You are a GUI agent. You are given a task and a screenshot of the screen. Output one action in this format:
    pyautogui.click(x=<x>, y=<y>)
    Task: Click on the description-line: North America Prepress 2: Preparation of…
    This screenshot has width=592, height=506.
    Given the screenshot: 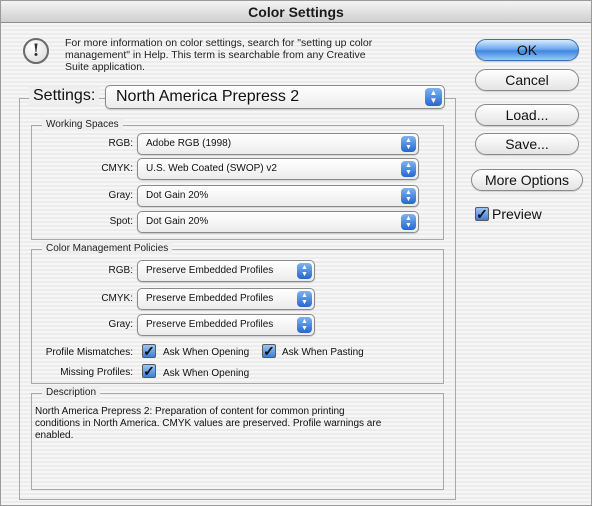 What is the action you would take?
    pyautogui.click(x=190, y=411)
    